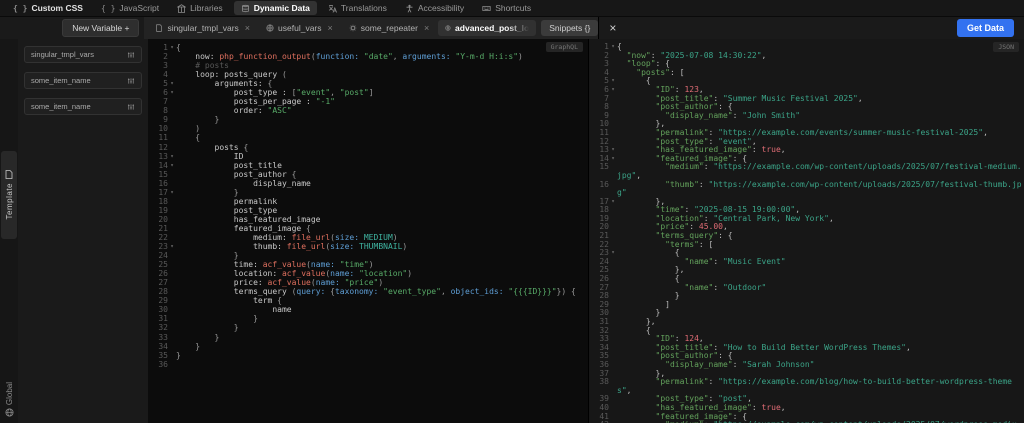 The width and height of the screenshot is (1024, 423). I want to click on code-text: post_title, so click(229, 165).